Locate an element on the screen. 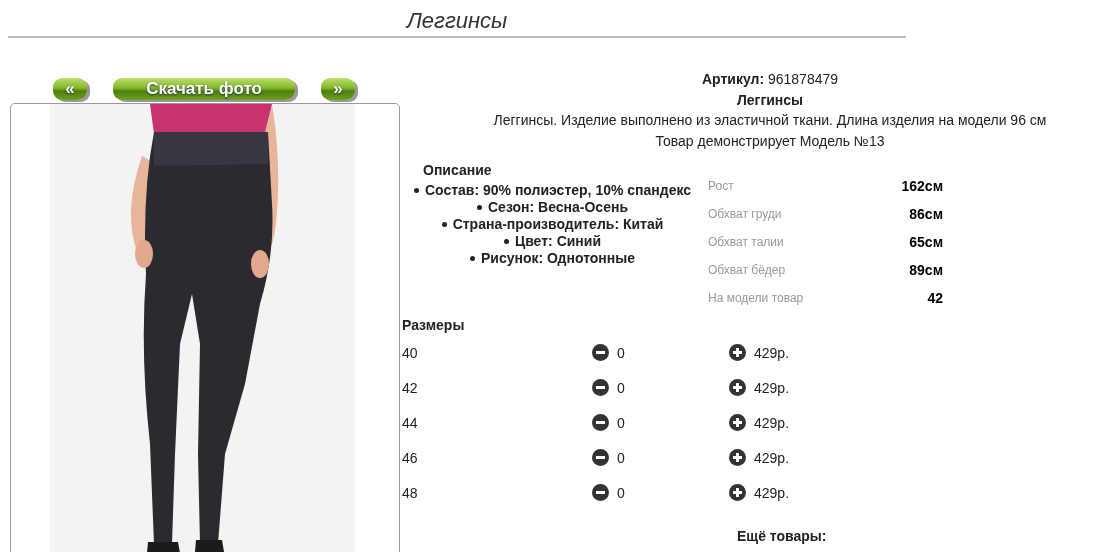 This screenshot has width=1104, height=552. article-number: Артикул: 961878479 is located at coordinates (770, 79).